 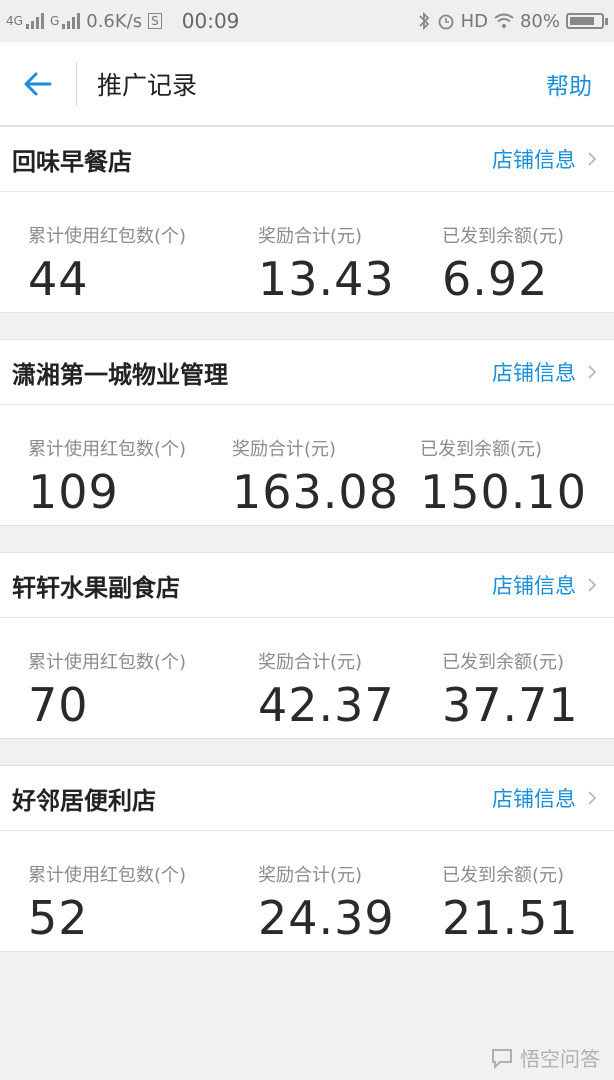 I want to click on watermark-text: 悟空问答, so click(x=560, y=1059).